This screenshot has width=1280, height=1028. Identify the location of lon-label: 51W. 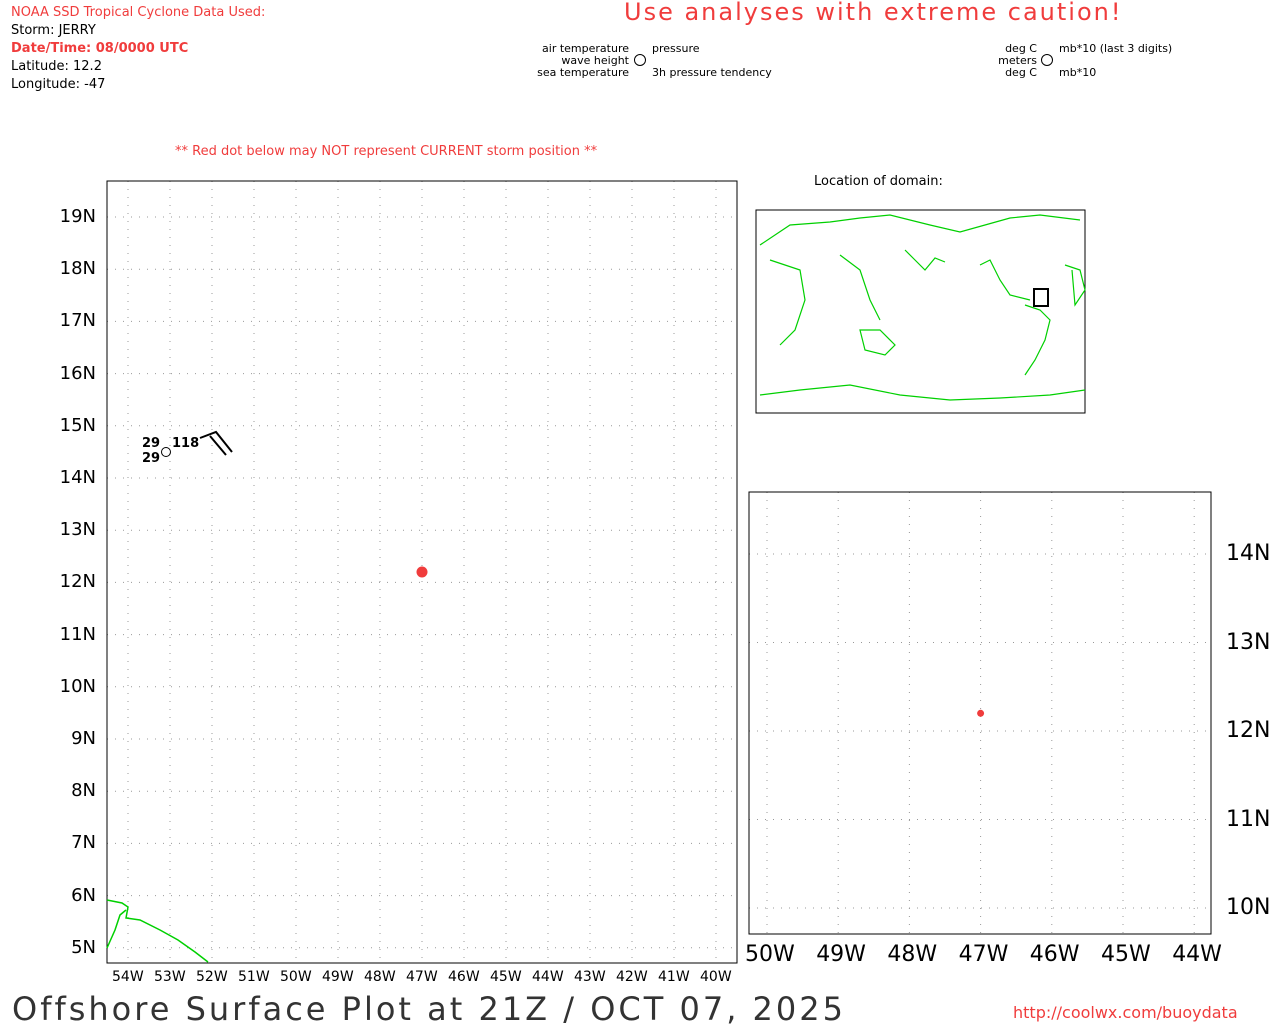
(254, 977).